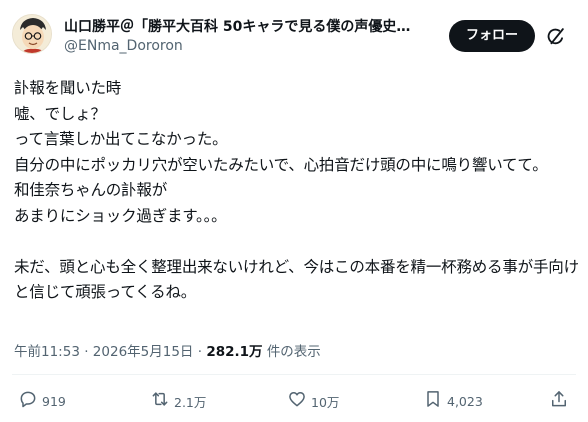 Image resolution: width=588 pixels, height=422 pixels. I want to click on repost-button: 2.1万, so click(178, 401).